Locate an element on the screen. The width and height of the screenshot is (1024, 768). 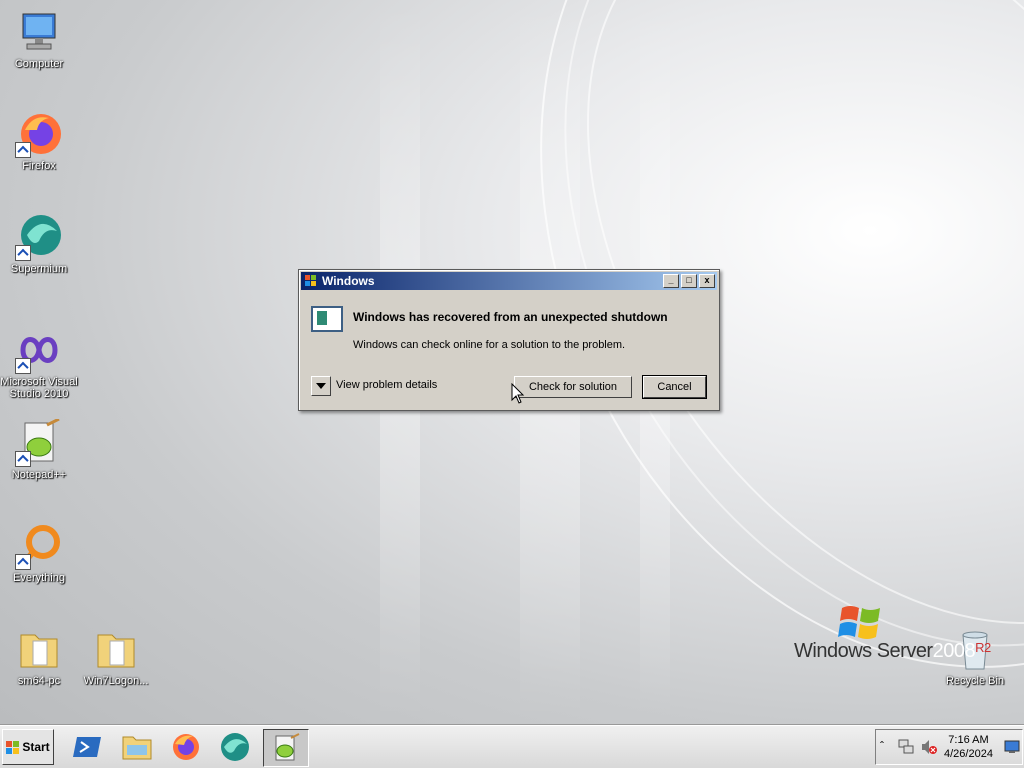
windows-start-icon is located at coordinates (13, 747).